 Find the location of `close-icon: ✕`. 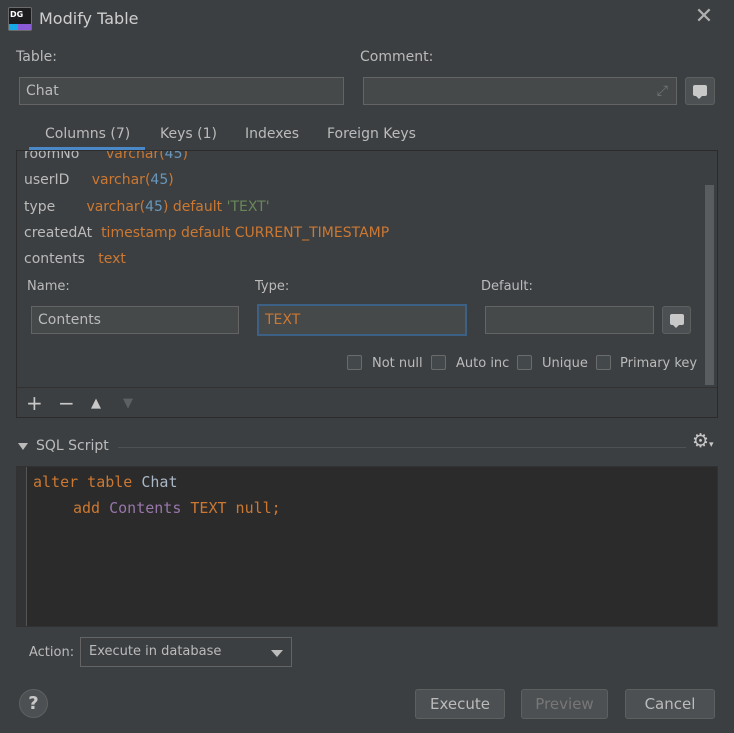

close-icon: ✕ is located at coordinates (704, 17).